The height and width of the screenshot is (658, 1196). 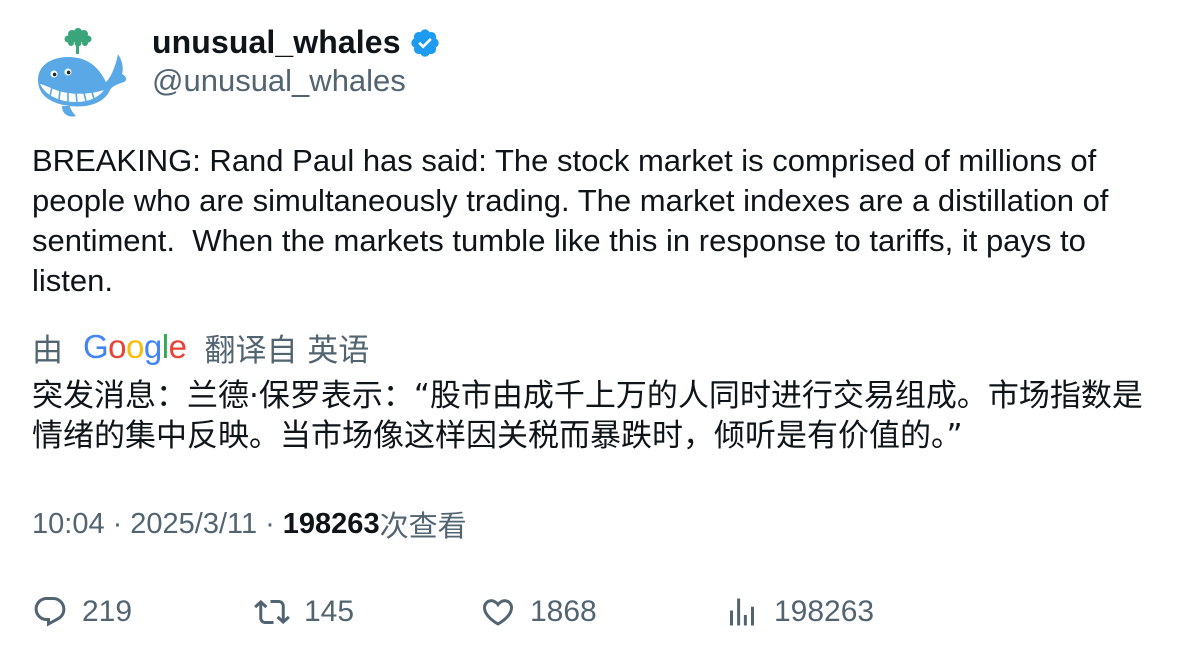 What do you see at coordinates (107, 611) in the screenshot?
I see `reply-count: 219` at bounding box center [107, 611].